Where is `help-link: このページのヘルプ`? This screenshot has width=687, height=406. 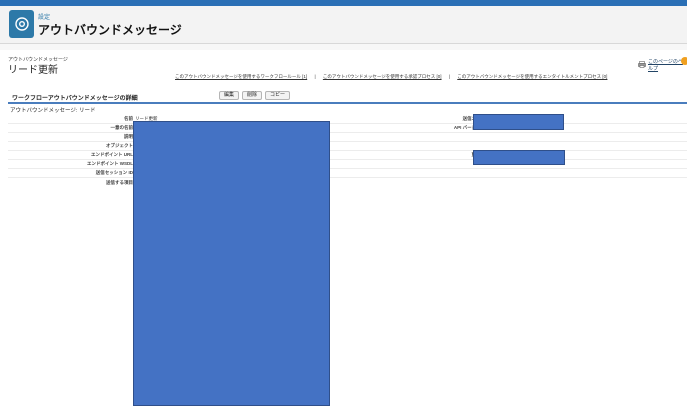 help-link: このページのヘルプ is located at coordinates (662, 65).